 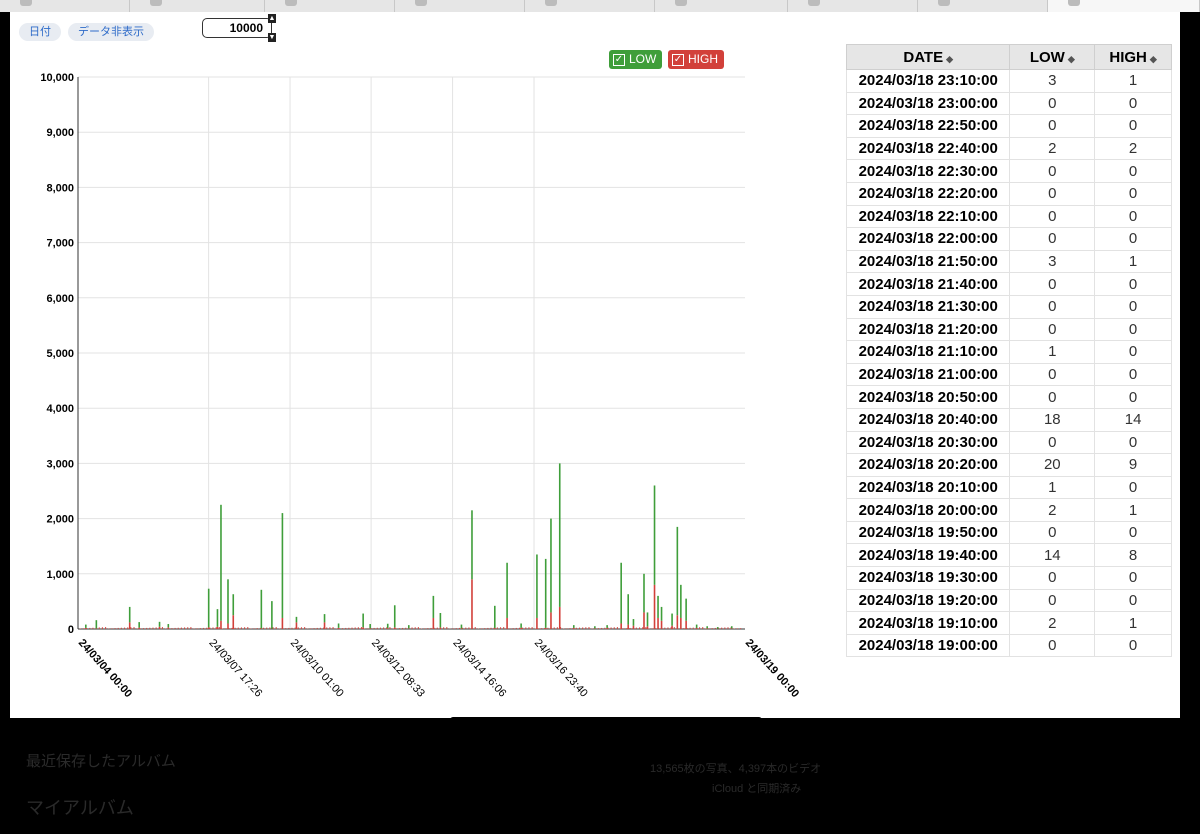 What do you see at coordinates (1009, 306) in the screenshot?
I see `table-row: 2024/03/18 21:30:00 0 0` at bounding box center [1009, 306].